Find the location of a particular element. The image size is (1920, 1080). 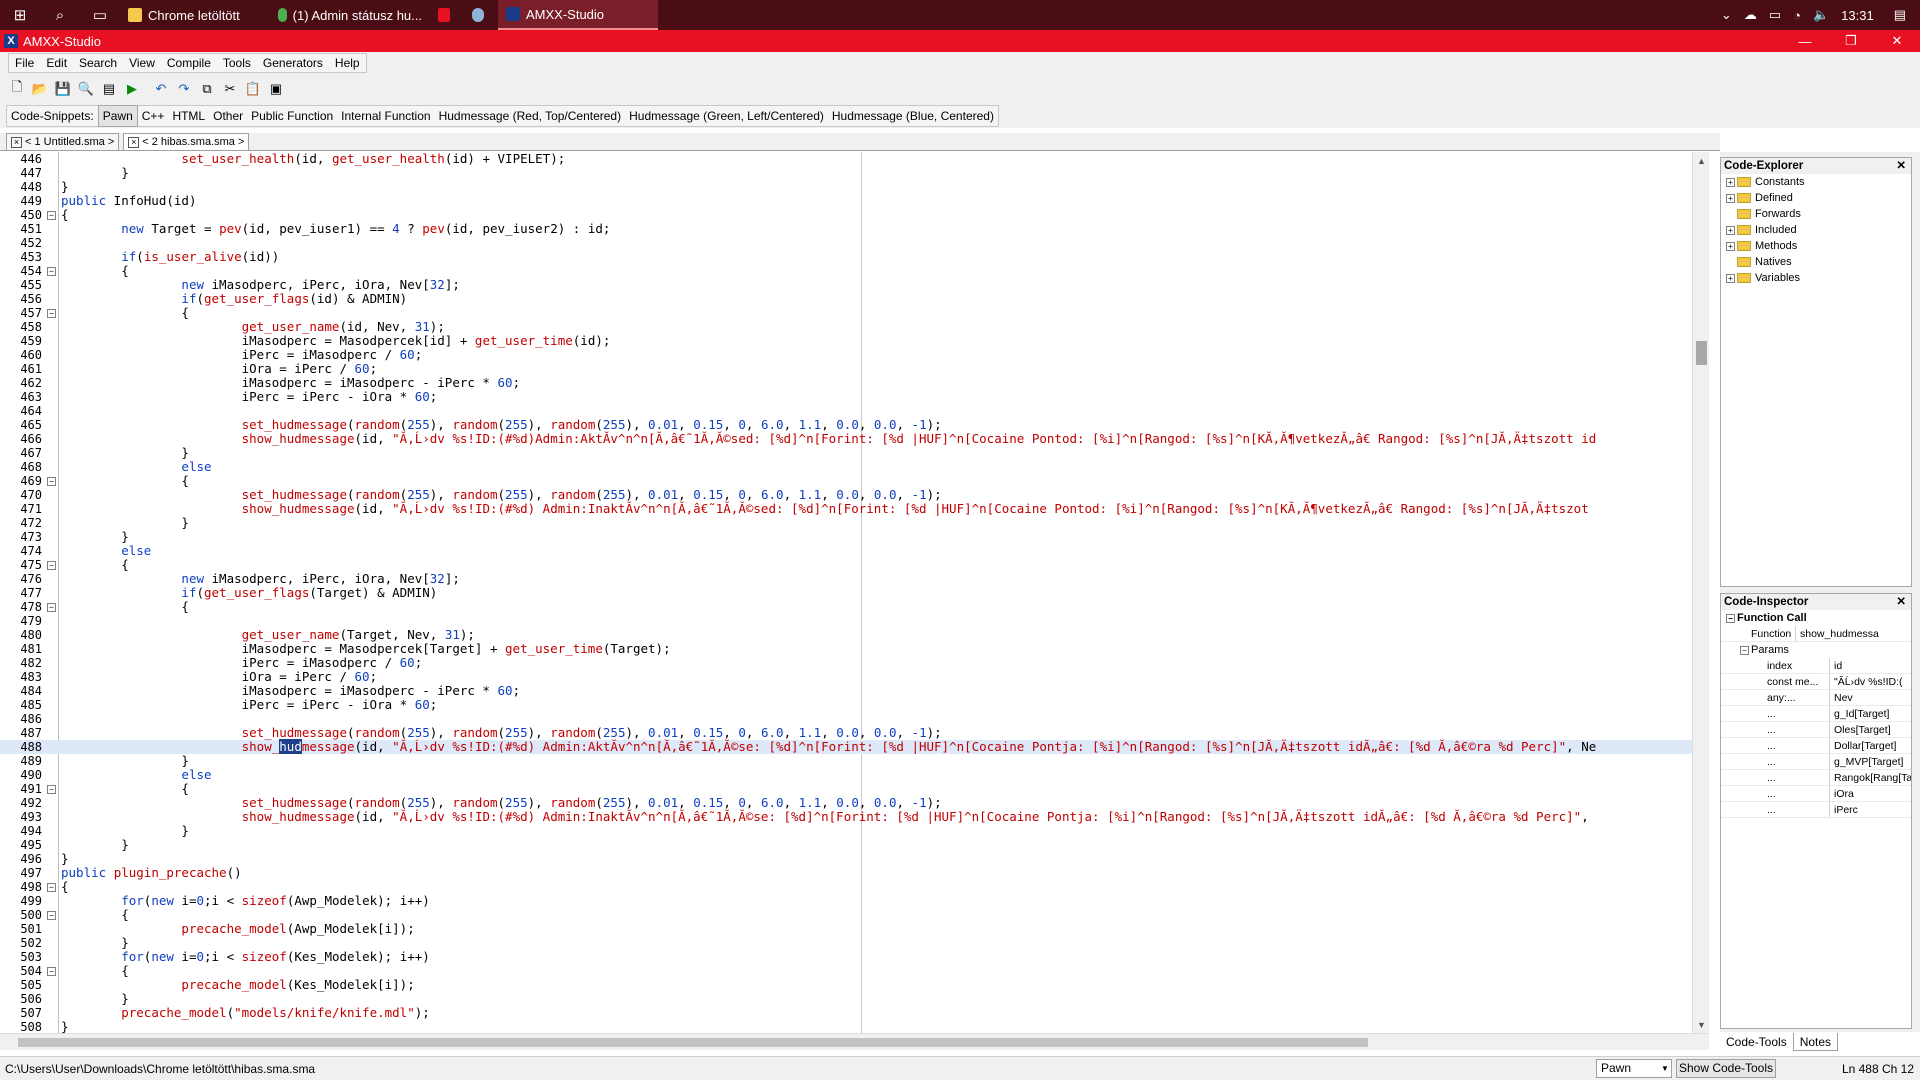

scrollbar-thumb is located at coordinates (693, 1042).